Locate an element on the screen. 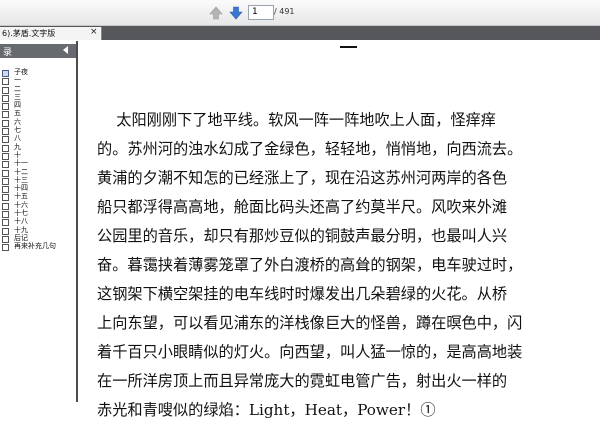 The height and width of the screenshot is (425, 600). arrow-up-icon is located at coordinates (216, 13).